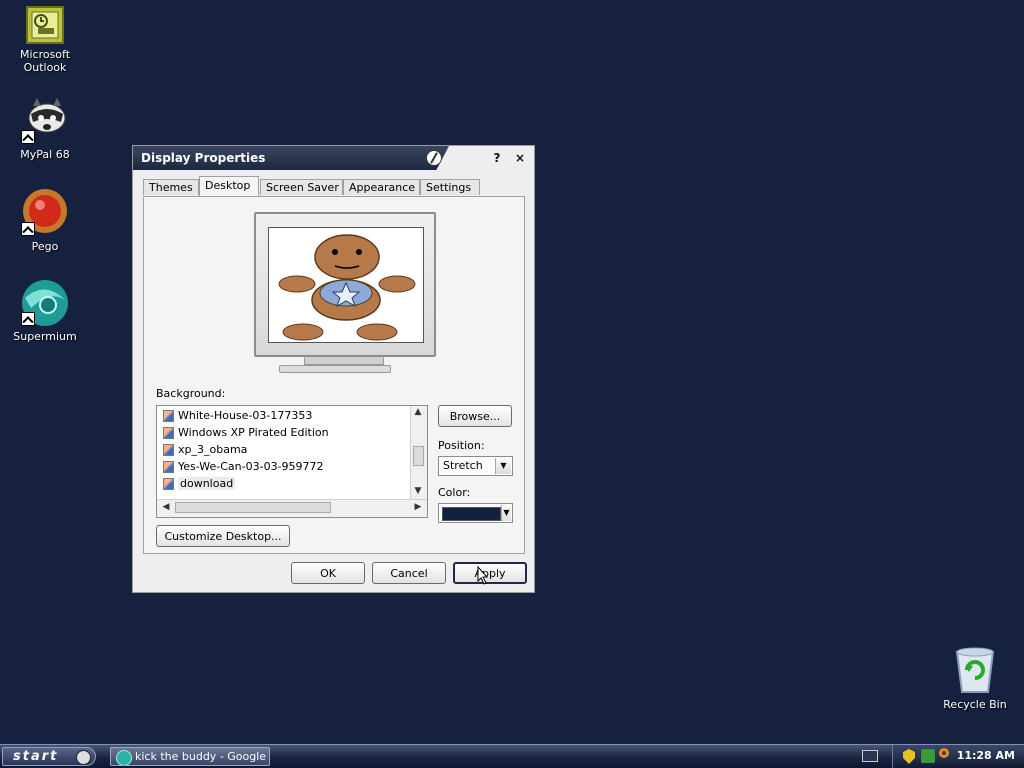  What do you see at coordinates (45, 212) in the screenshot?
I see `pego-icon` at bounding box center [45, 212].